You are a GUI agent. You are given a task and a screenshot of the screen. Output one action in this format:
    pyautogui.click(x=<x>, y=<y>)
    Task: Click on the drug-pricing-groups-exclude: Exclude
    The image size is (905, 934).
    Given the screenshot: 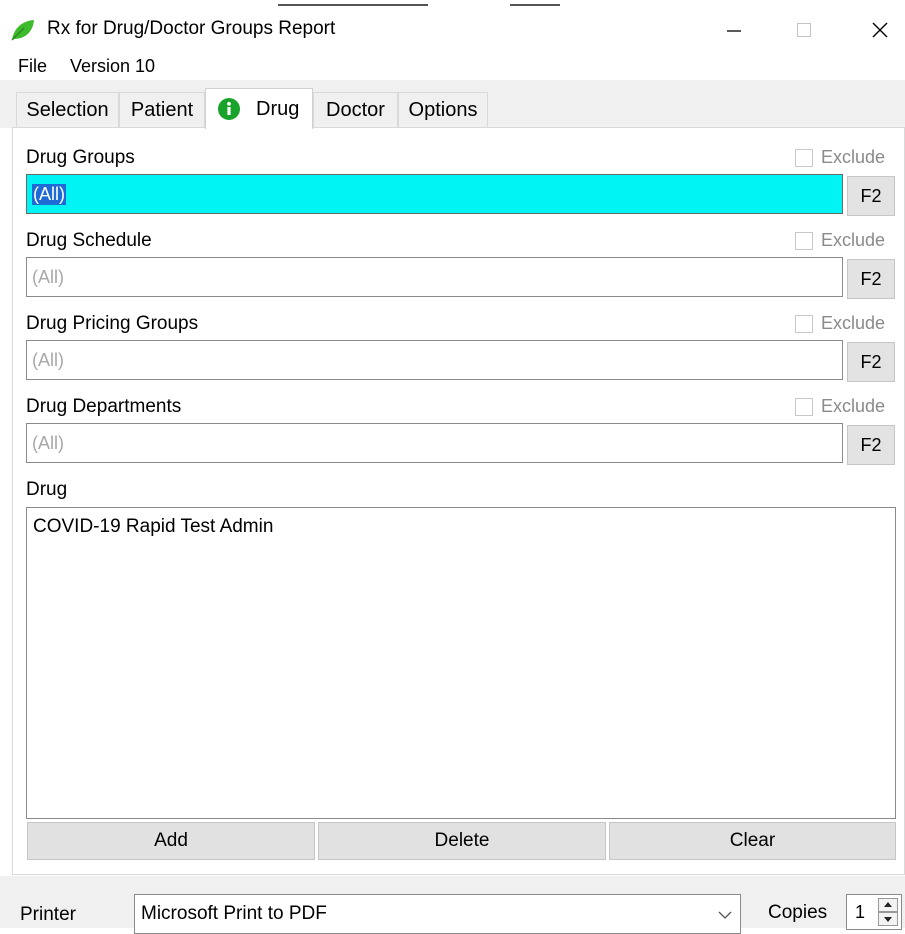 What is the action you would take?
    pyautogui.click(x=840, y=323)
    